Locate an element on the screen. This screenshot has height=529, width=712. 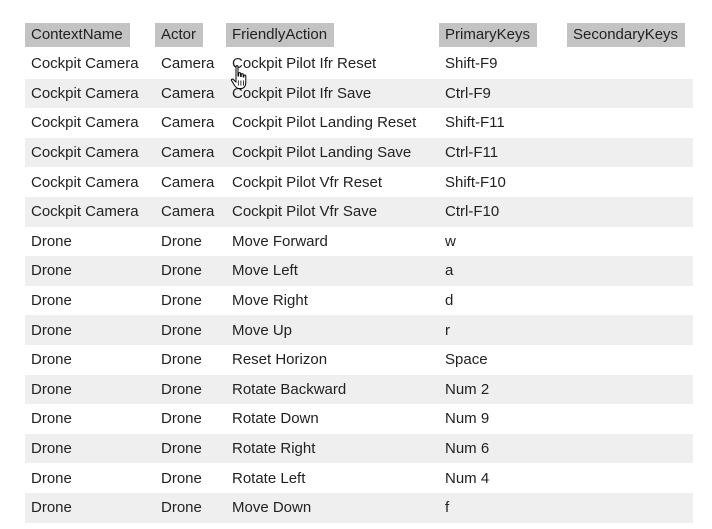
table-row: Drone Drone Move Up r is located at coordinates (359, 330).